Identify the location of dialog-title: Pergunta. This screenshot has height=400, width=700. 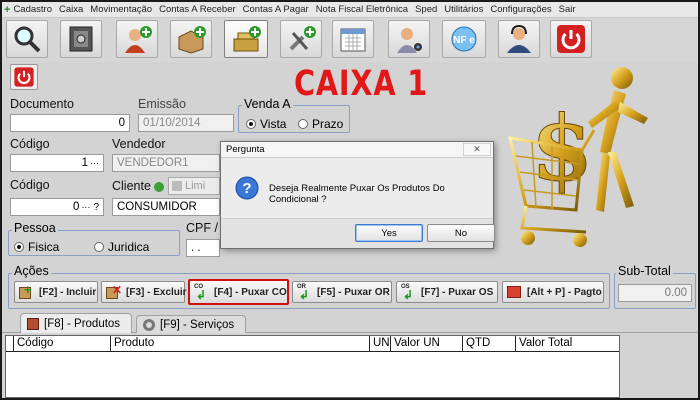
(245, 149).